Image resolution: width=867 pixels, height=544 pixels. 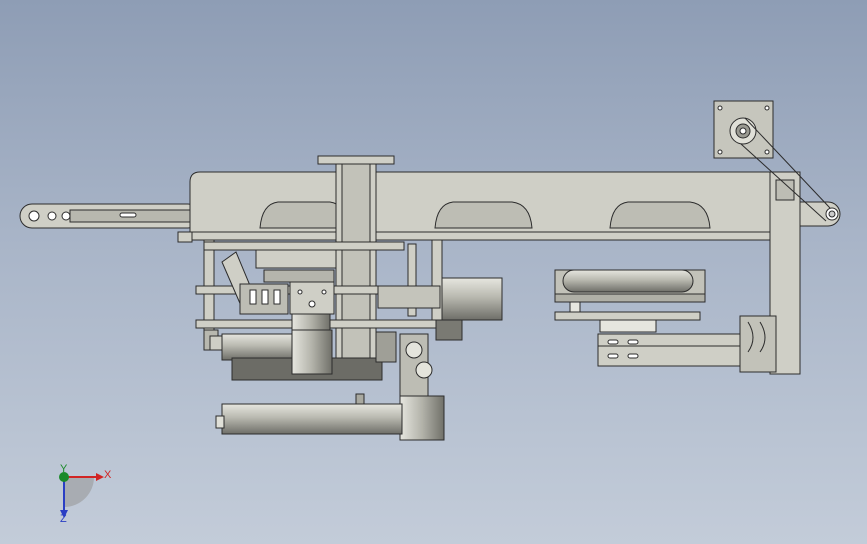 I want to click on z-axis-label: Z, so click(x=63, y=519).